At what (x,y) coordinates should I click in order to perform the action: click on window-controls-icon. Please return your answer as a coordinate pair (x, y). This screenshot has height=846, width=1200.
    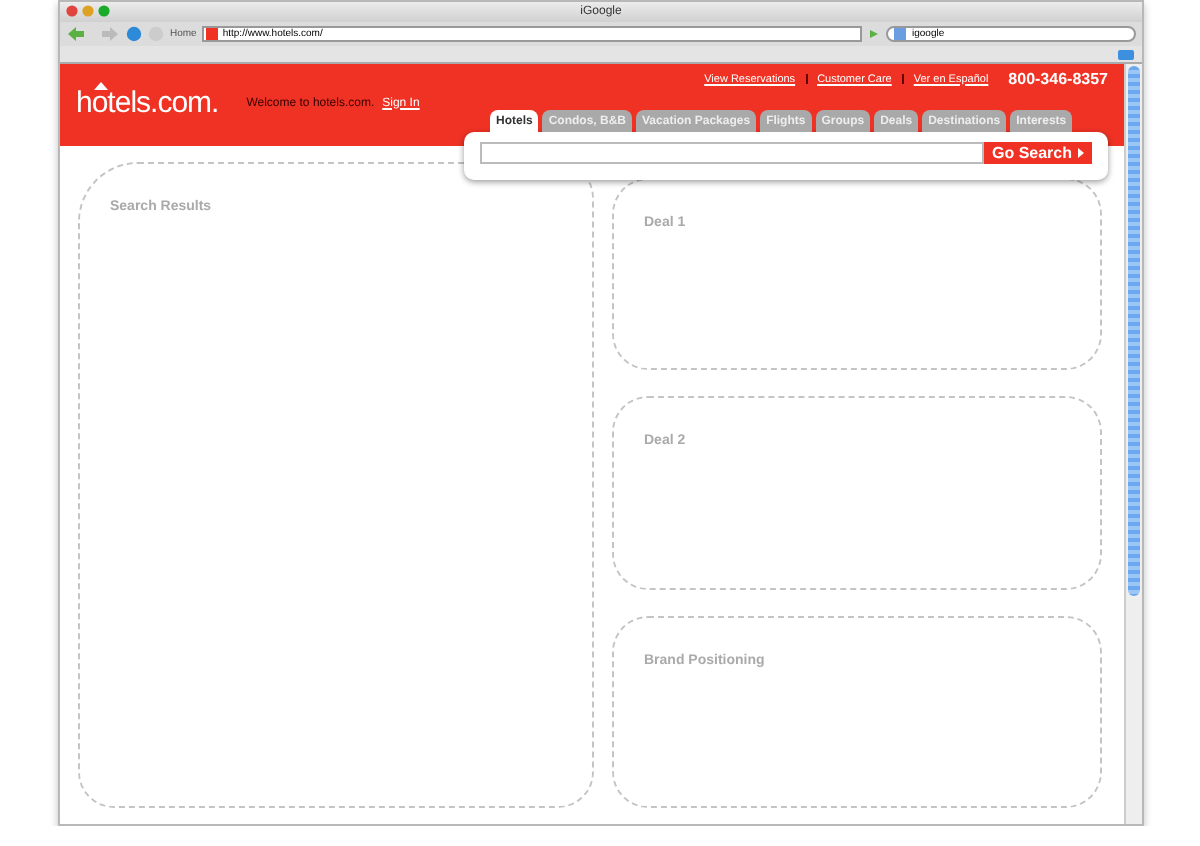
    Looking at the image, I should click on (90, 11).